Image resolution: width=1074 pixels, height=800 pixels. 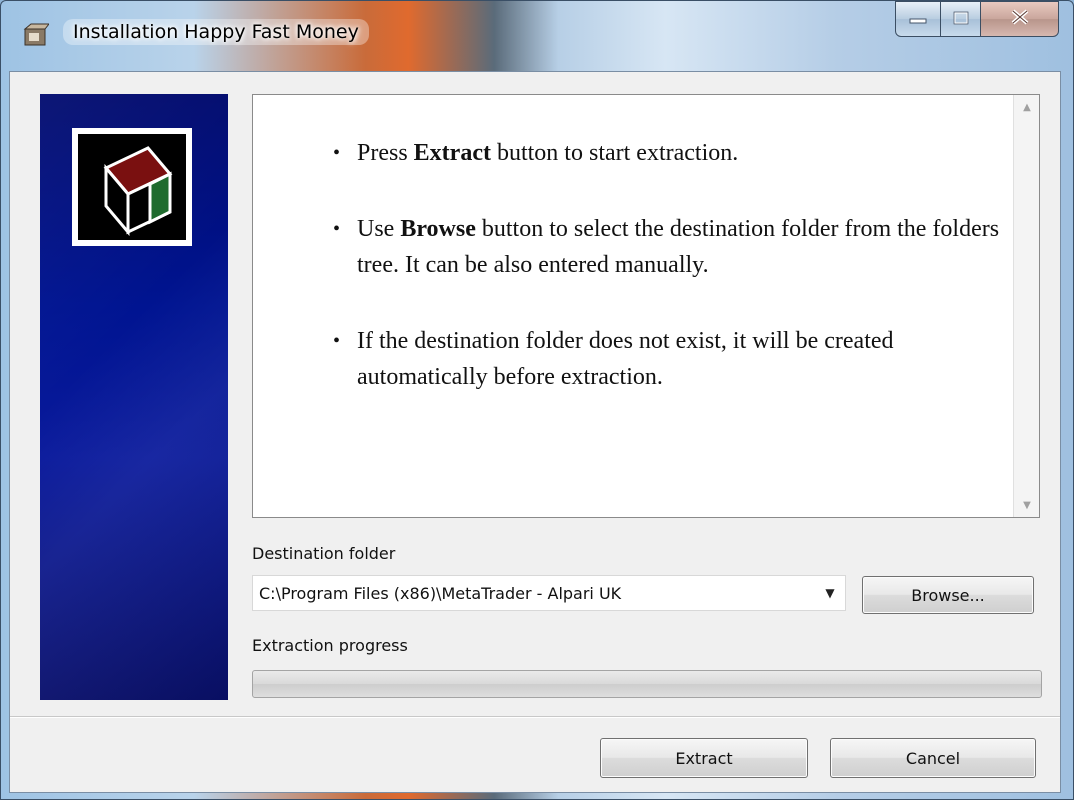 I want to click on package-logo, so click(x=132, y=187).